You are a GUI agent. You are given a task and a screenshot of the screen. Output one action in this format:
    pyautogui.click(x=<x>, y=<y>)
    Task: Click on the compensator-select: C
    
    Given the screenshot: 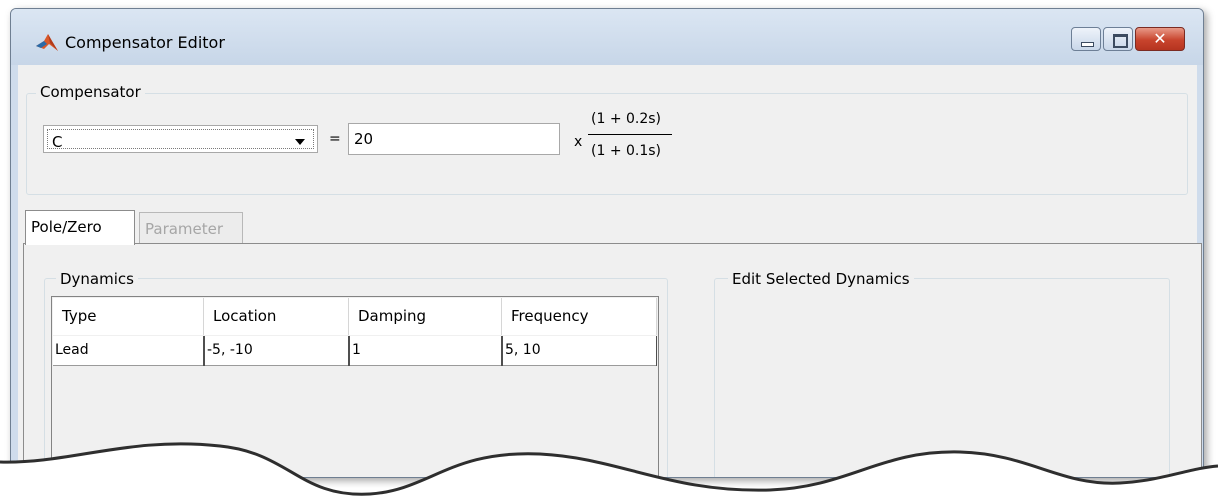 What is the action you would take?
    pyautogui.click(x=180, y=139)
    